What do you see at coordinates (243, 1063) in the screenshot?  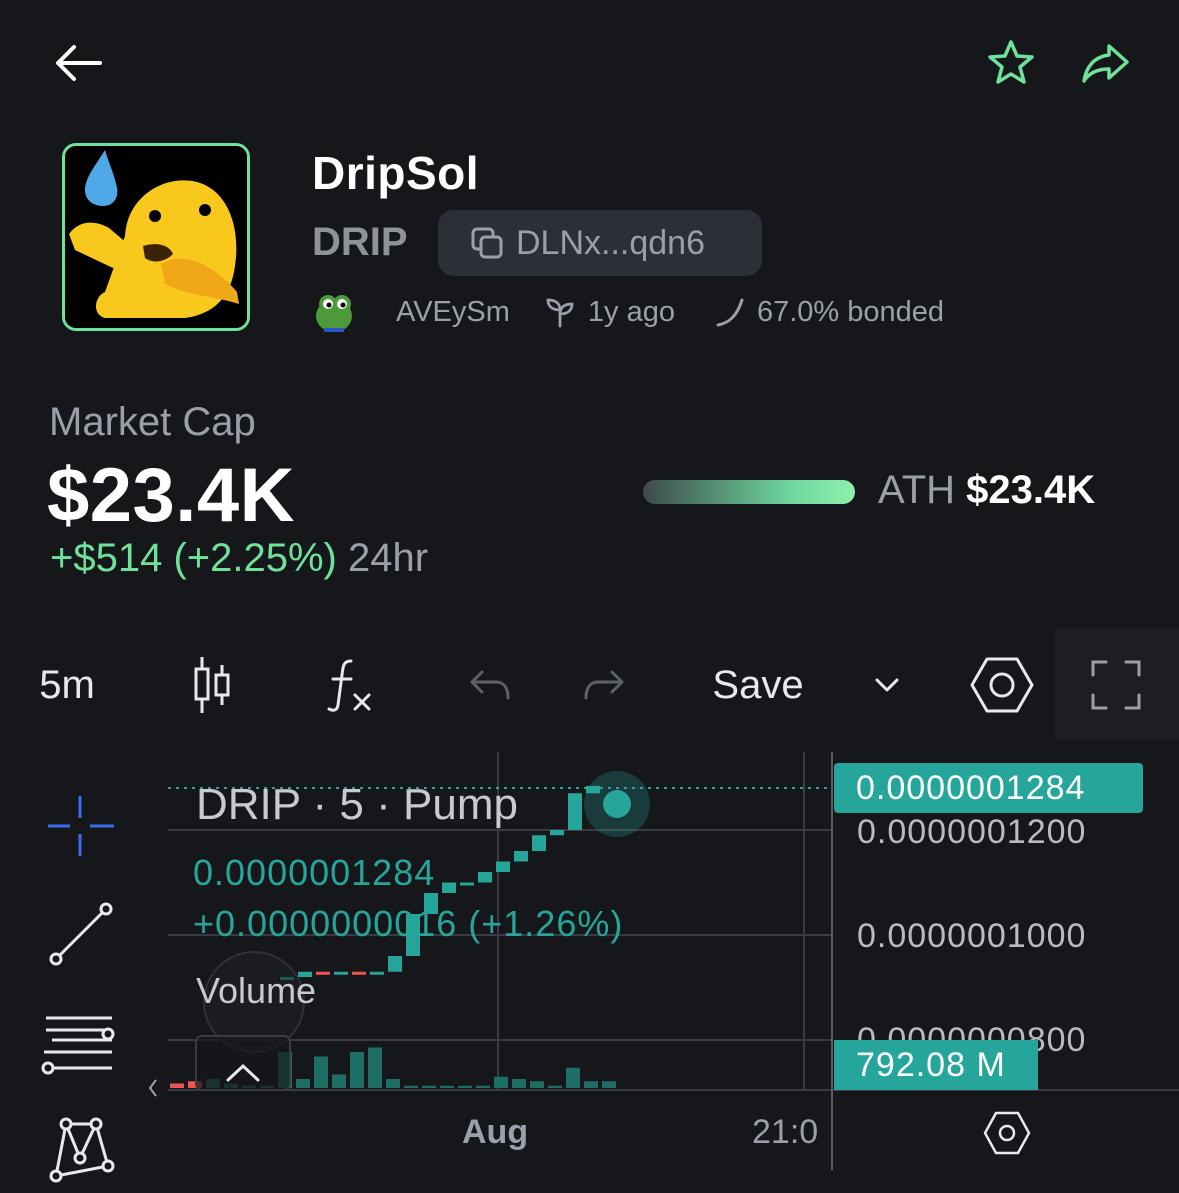 I see `collapse-pane-button` at bounding box center [243, 1063].